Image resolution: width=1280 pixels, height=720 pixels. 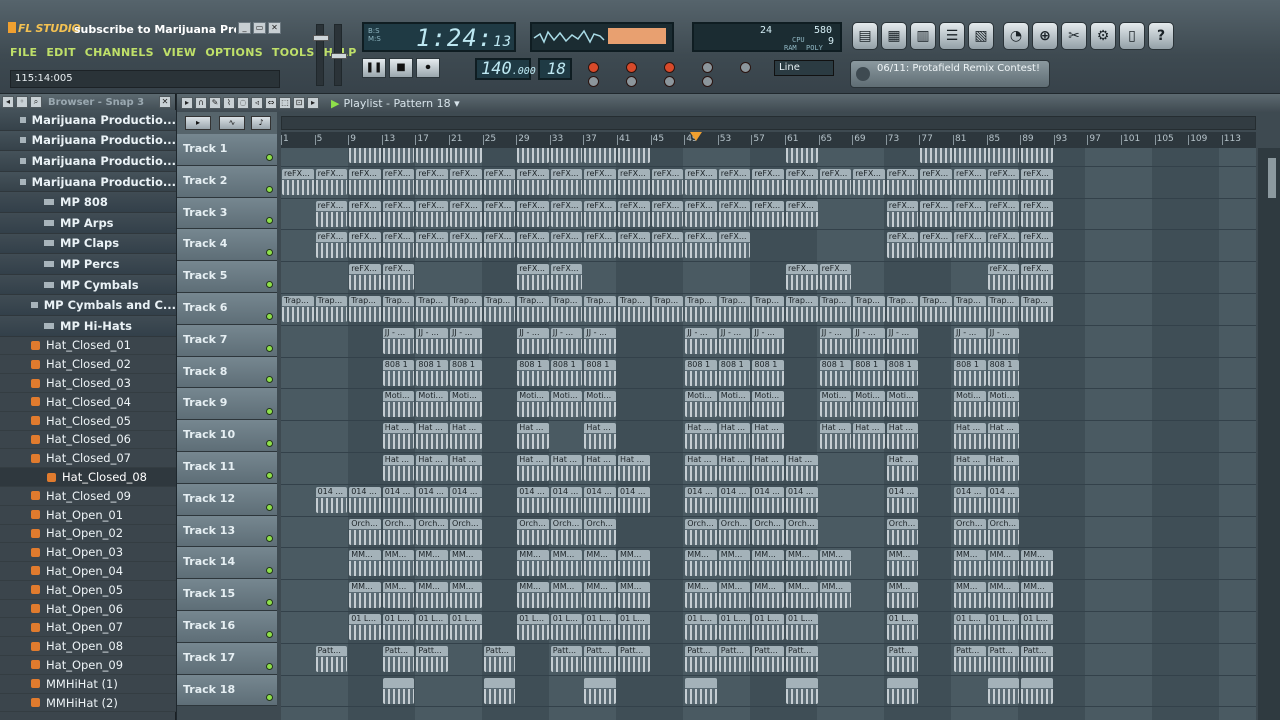 What do you see at coordinates (201, 103) in the screenshot?
I see `magnet-icon: ∩` at bounding box center [201, 103].